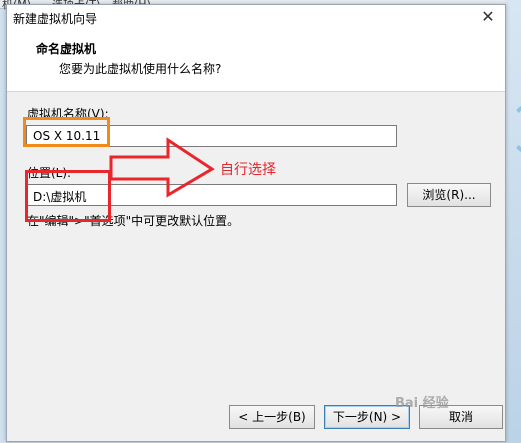  I want to click on back-button: < 上一步(B), so click(272, 417).